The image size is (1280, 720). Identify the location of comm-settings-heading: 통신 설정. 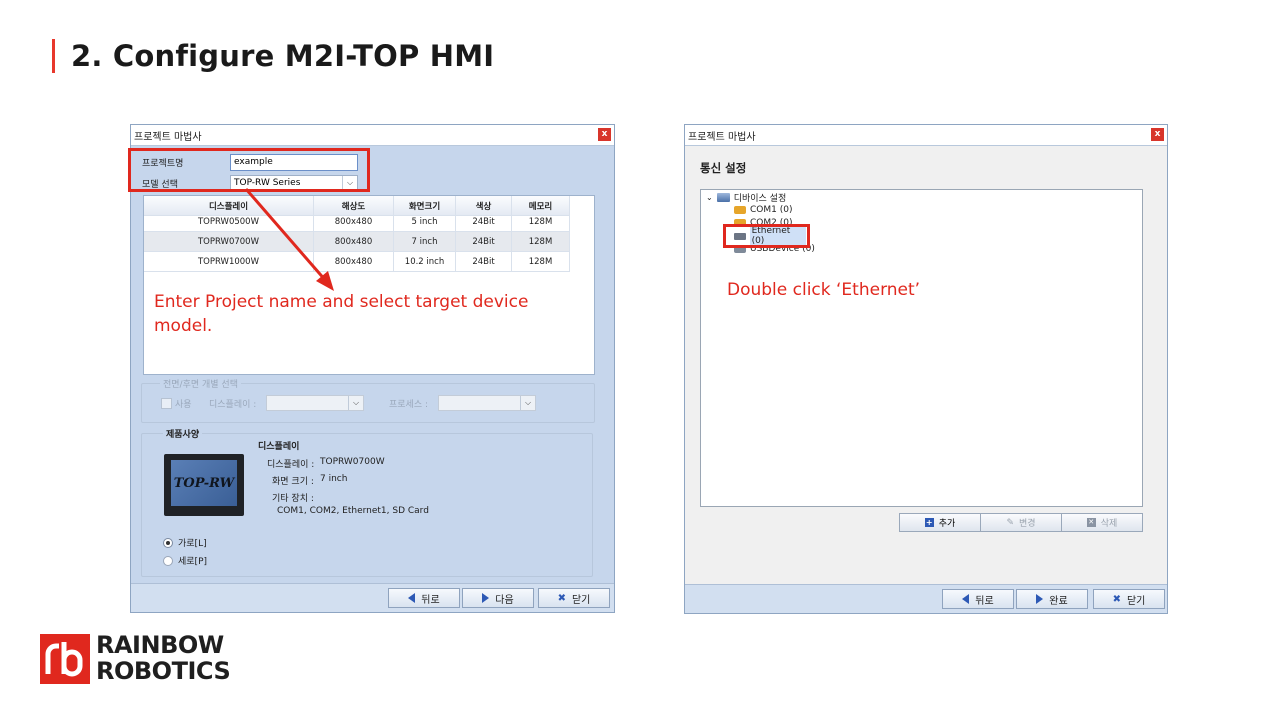
(723, 168).